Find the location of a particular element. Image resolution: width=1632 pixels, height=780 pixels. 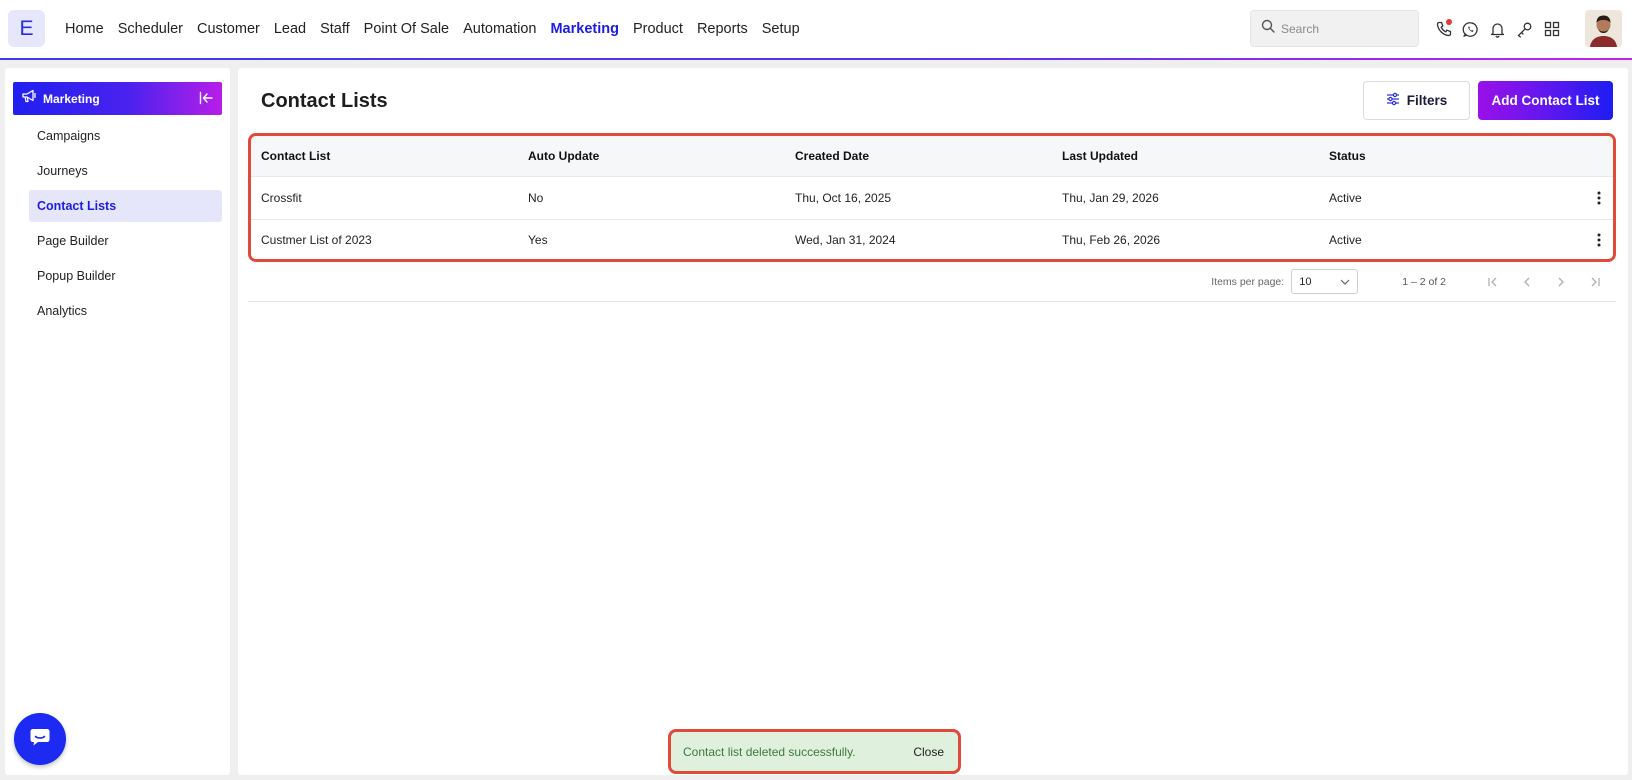

nav-item-product: Product is located at coordinates (658, 29).